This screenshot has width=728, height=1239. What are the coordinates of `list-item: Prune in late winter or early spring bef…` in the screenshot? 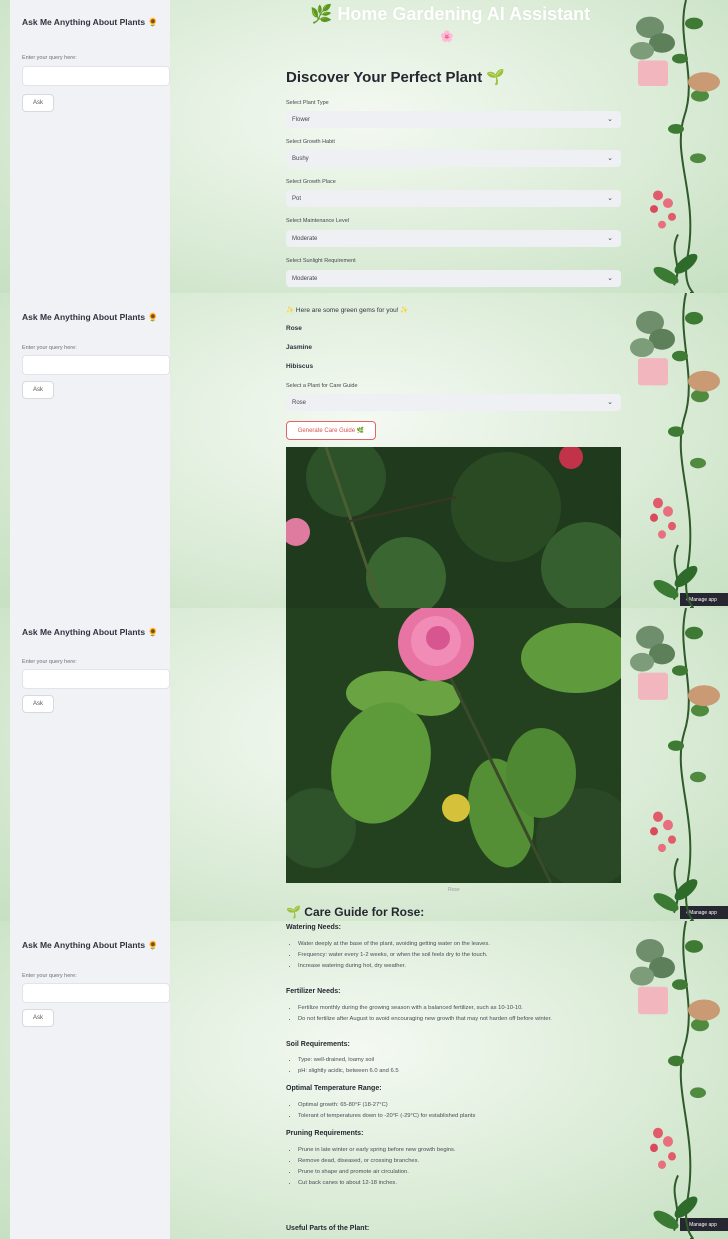 It's located at (468, 1150).